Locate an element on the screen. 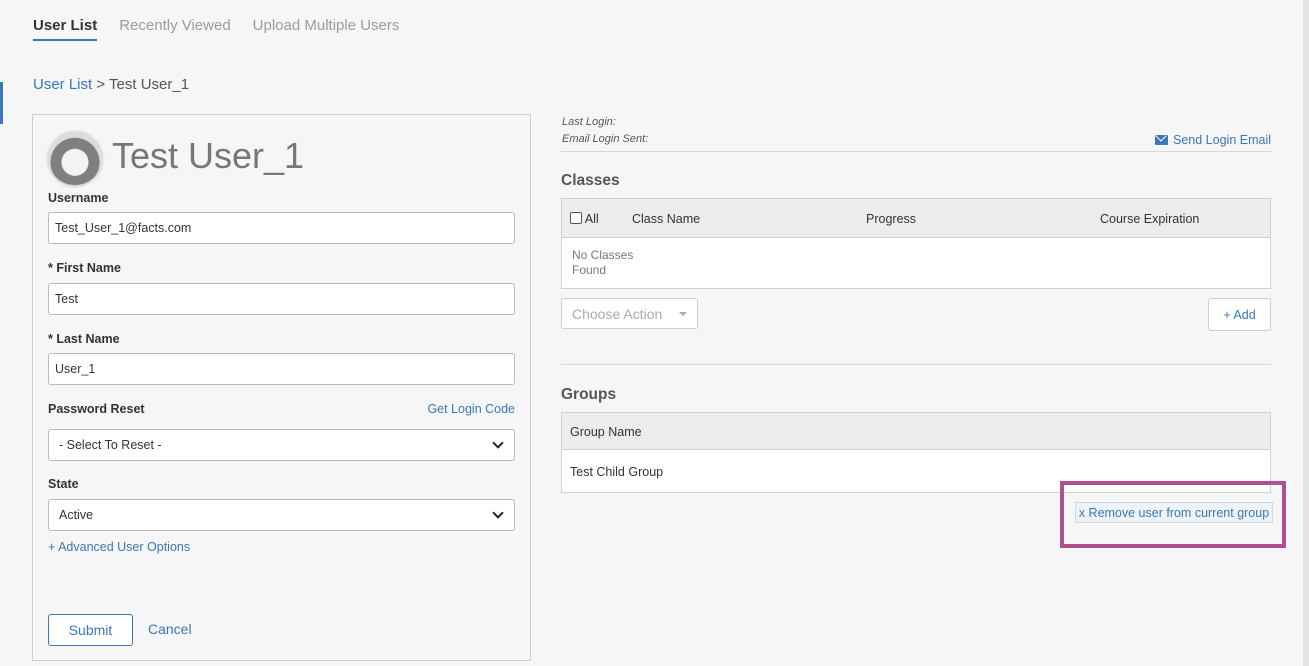 The image size is (1309, 666). column-class-name: Class Name is located at coordinates (666, 219).